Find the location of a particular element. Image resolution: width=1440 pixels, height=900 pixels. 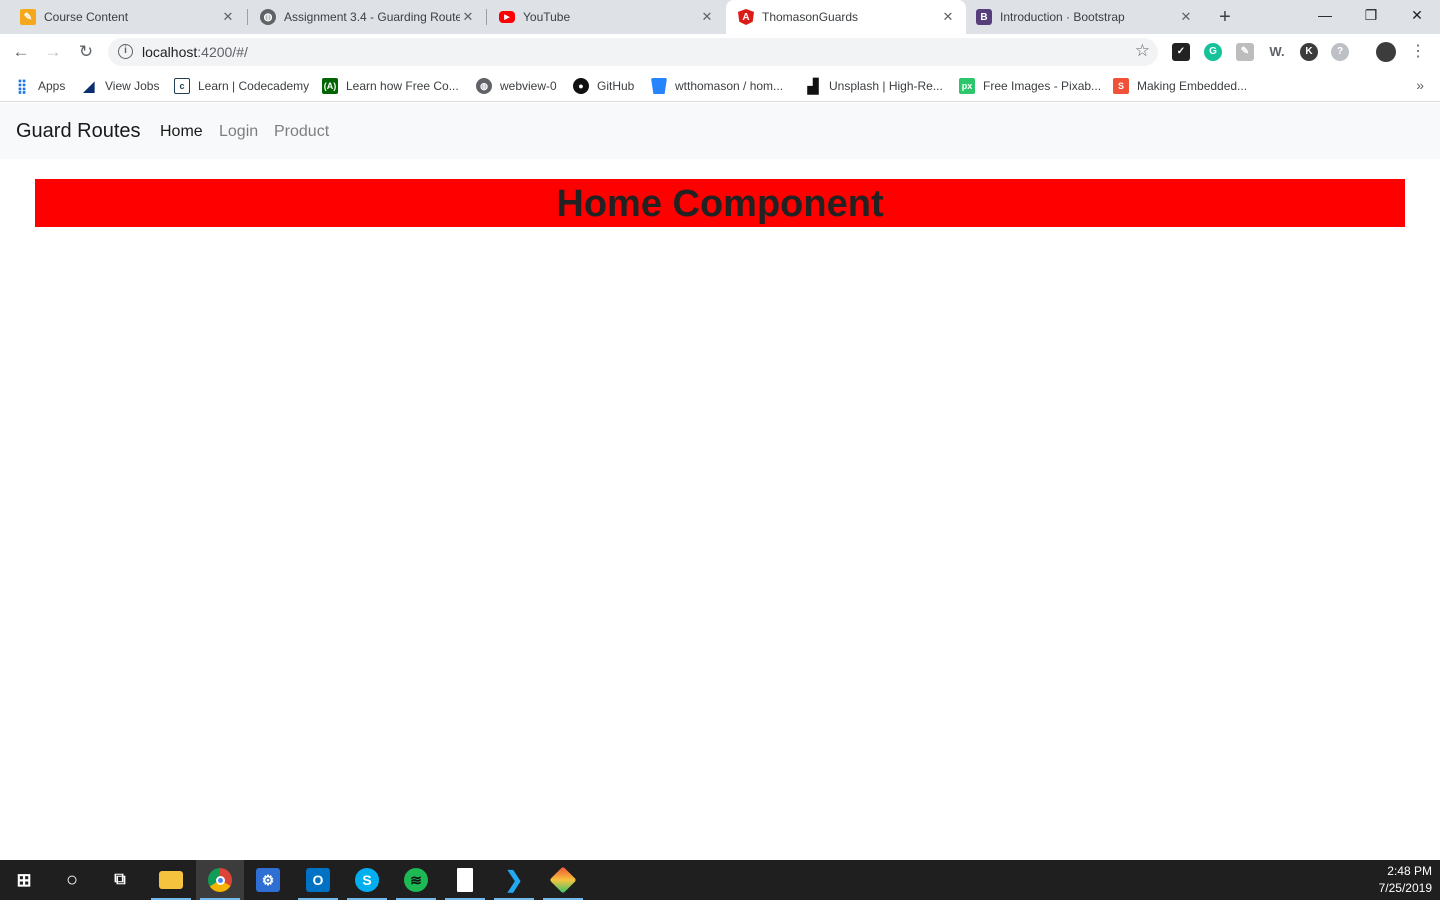

taskbar-network-app: ⚙ is located at coordinates (268, 880).